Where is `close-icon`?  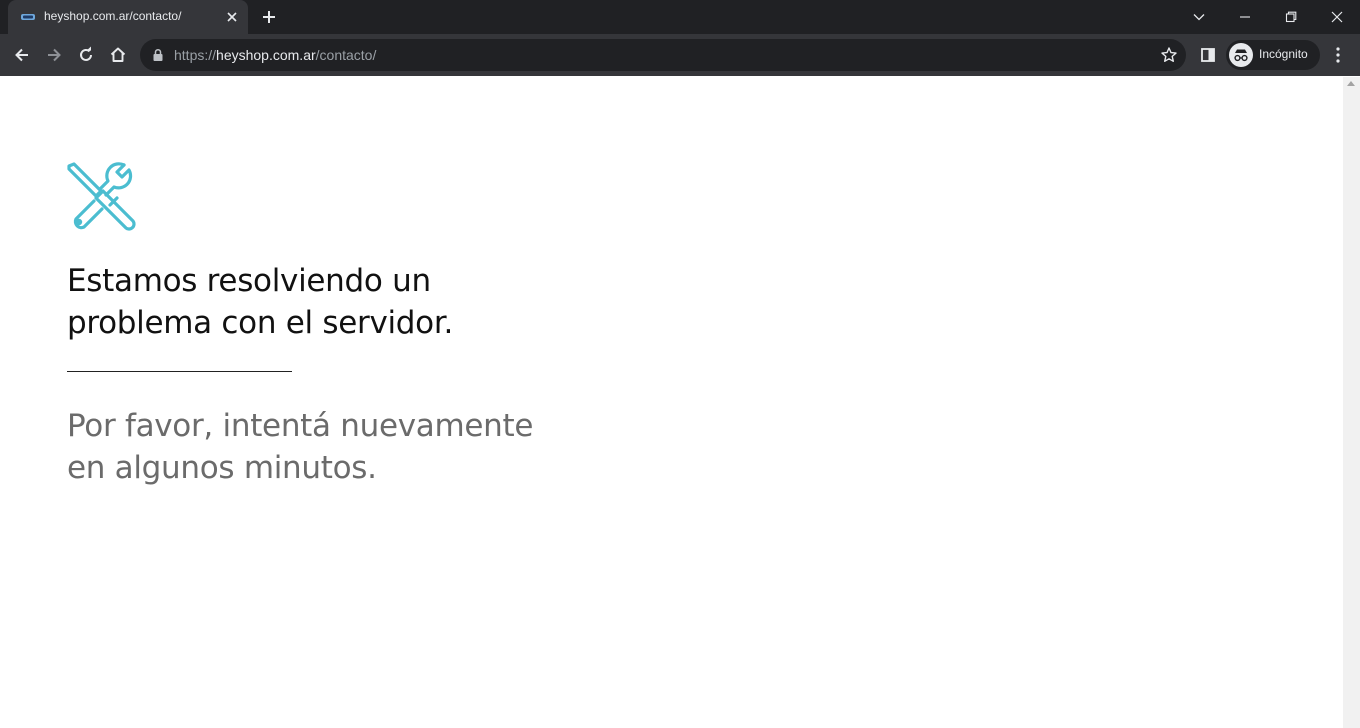
close-icon is located at coordinates (1337, 17).